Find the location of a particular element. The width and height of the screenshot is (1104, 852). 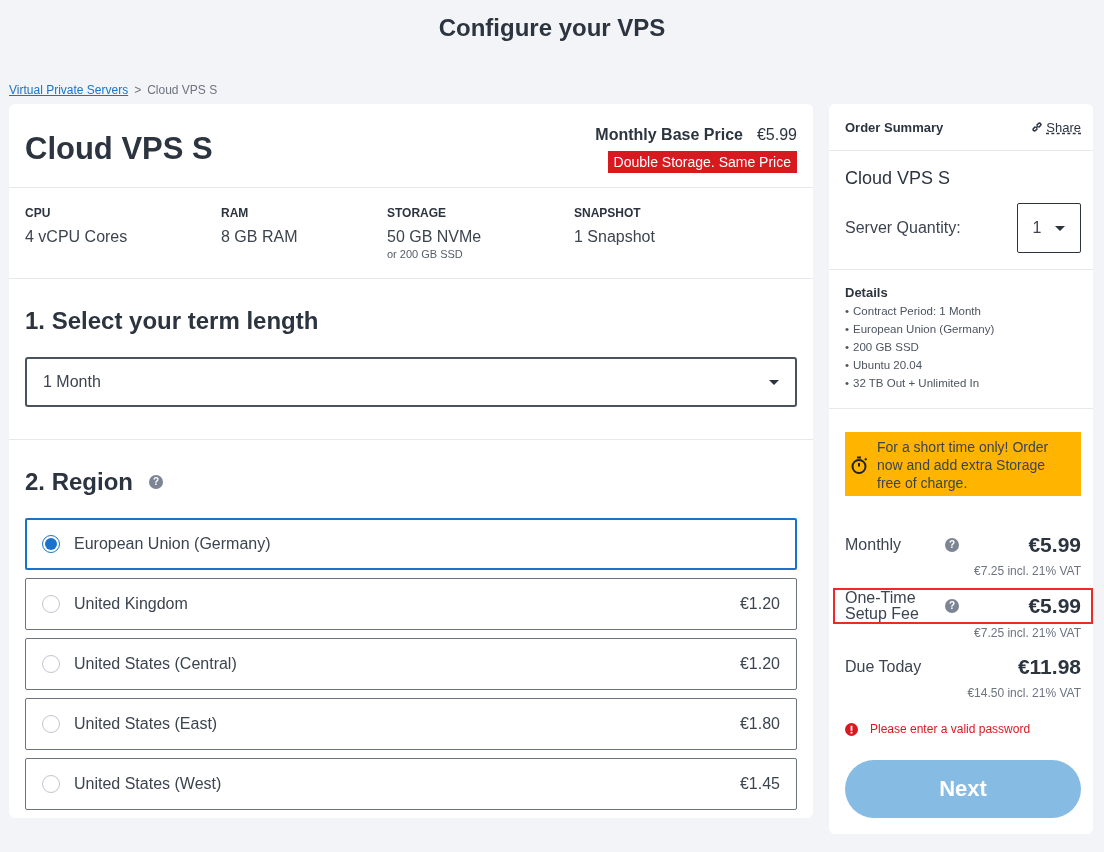

promo-text: For a short time only! Order now and add extra Storage free of charge. is located at coordinates (963, 465).